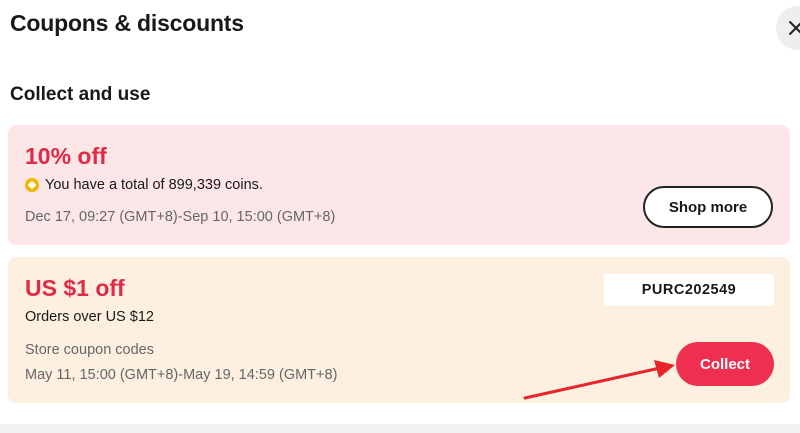 The width and height of the screenshot is (800, 433). Describe the element at coordinates (725, 364) in the screenshot. I see `collect-button: Collect` at that location.